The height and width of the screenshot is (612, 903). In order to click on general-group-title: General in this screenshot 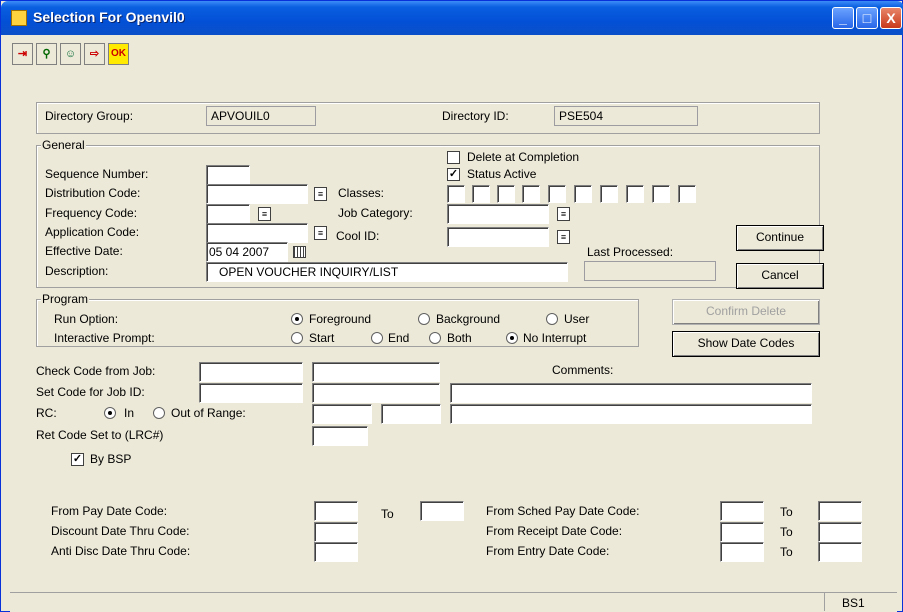, I will do `click(63, 145)`.